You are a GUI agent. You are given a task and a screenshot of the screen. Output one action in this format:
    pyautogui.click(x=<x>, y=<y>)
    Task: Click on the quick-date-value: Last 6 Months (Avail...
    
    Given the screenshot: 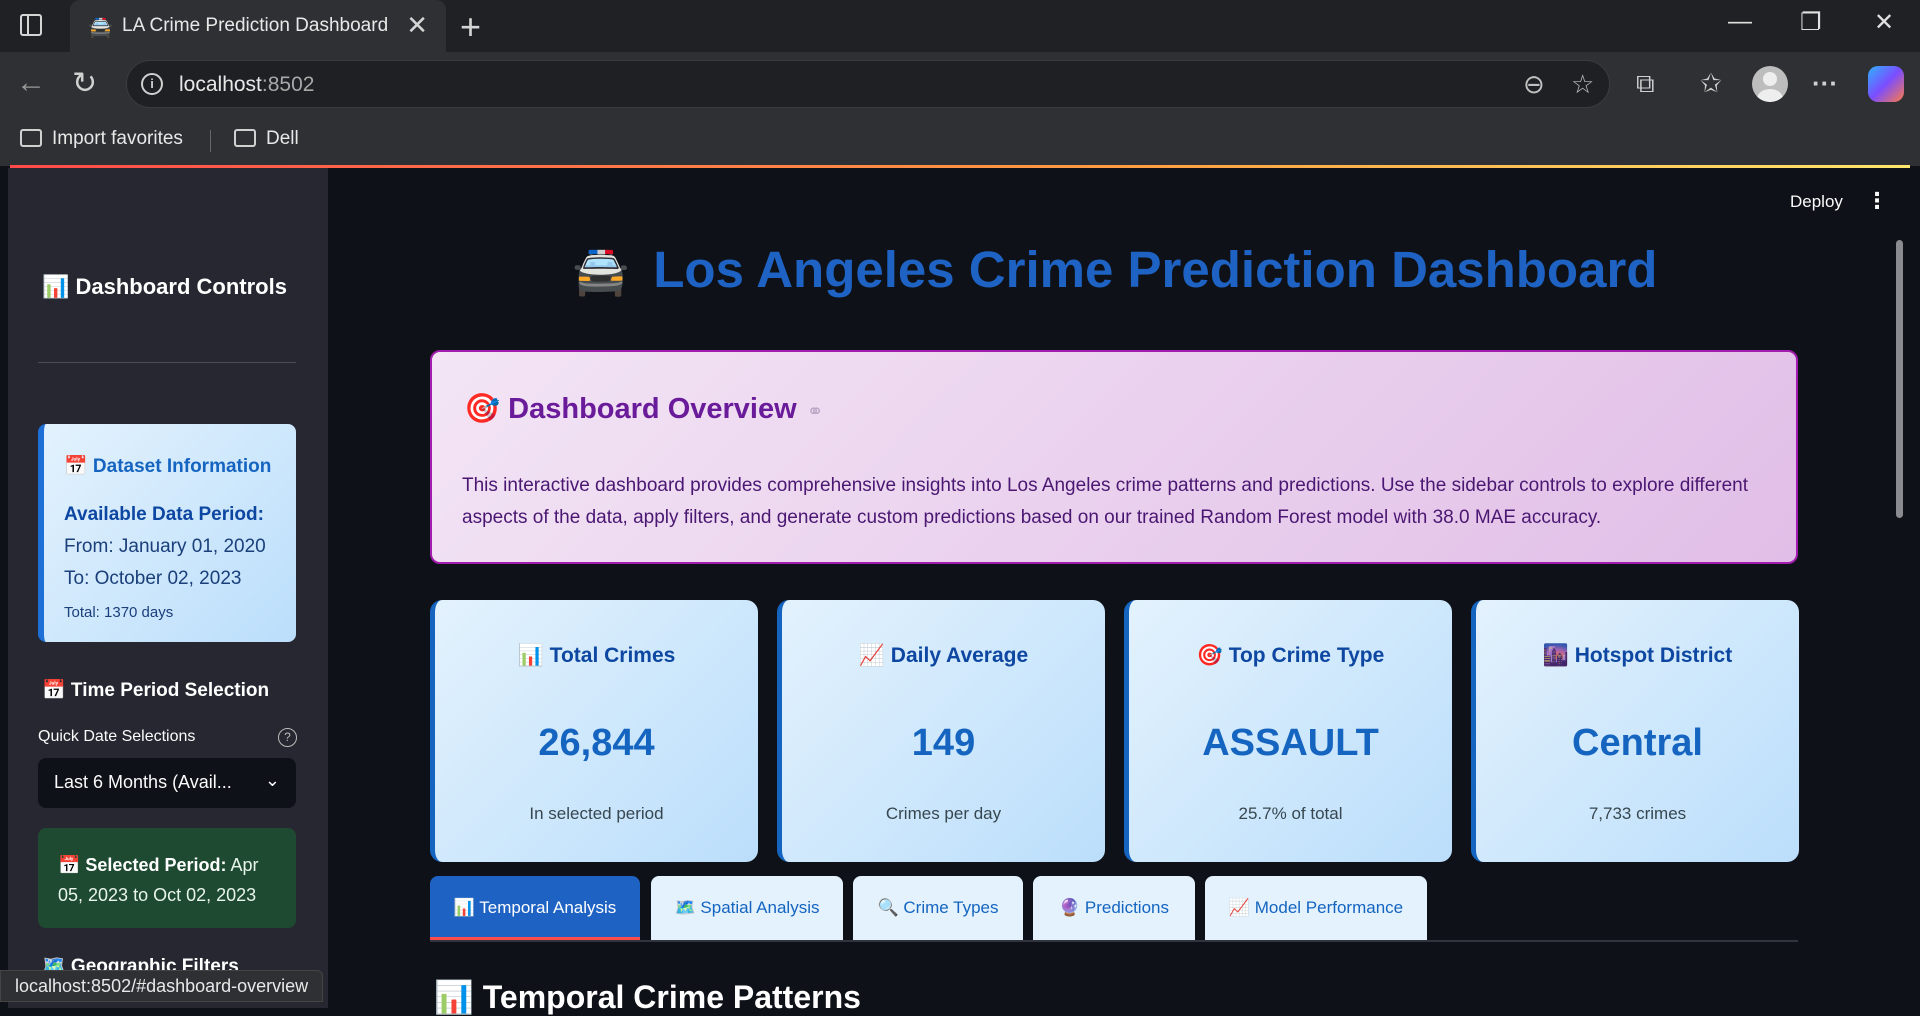 What is the action you would take?
    pyautogui.click(x=143, y=782)
    